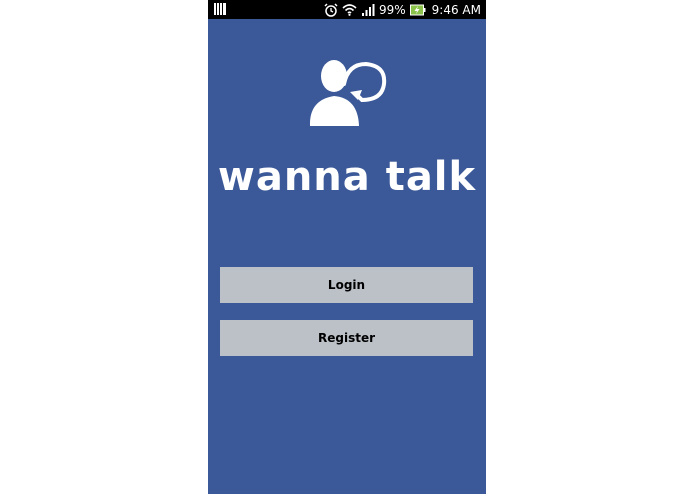 The width and height of the screenshot is (695, 494). Describe the element at coordinates (348, 93) in the screenshot. I see `person-speech-icon` at that location.